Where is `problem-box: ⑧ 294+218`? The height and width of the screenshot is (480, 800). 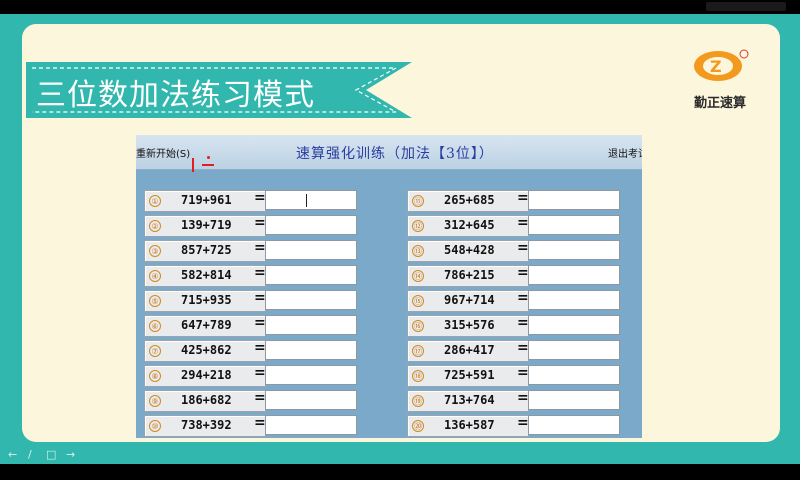
problem-box: ⑧ 294+218 is located at coordinates (205, 376).